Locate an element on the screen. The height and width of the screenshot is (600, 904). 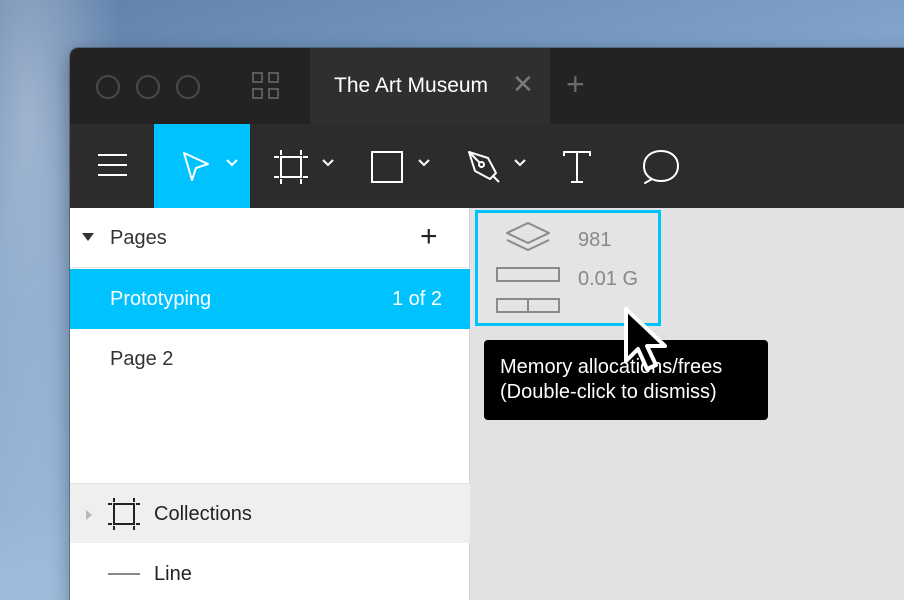
pen-nib-icon is located at coordinates (484, 167).